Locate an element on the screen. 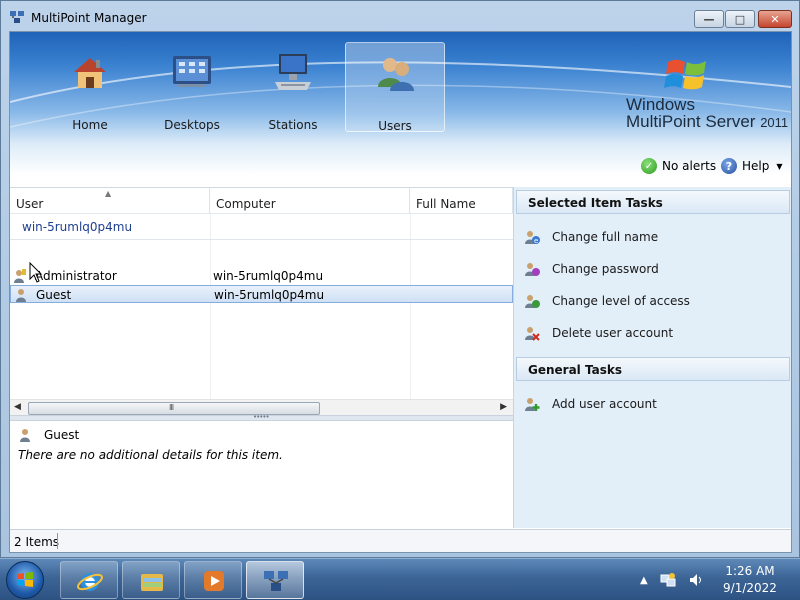 Image resolution: width=800 pixels, height=600 pixels. windows-flag-icon is located at coordinates (685, 74).